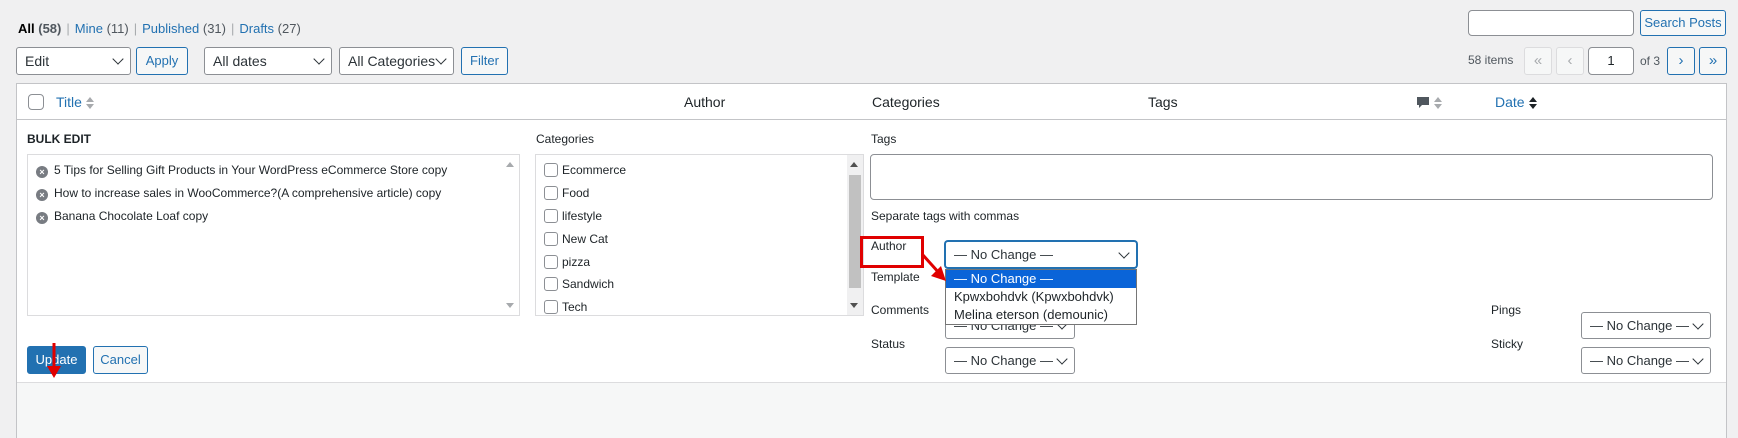 This screenshot has height=438, width=1738. Describe the element at coordinates (496, 315) in the screenshot. I see `annotation-arrows` at that location.